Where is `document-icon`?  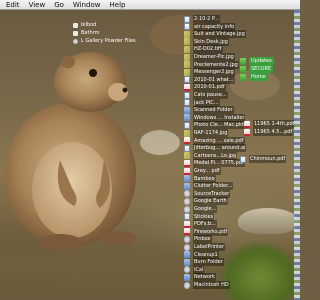
document-icon is located at coordinates (243, 159).